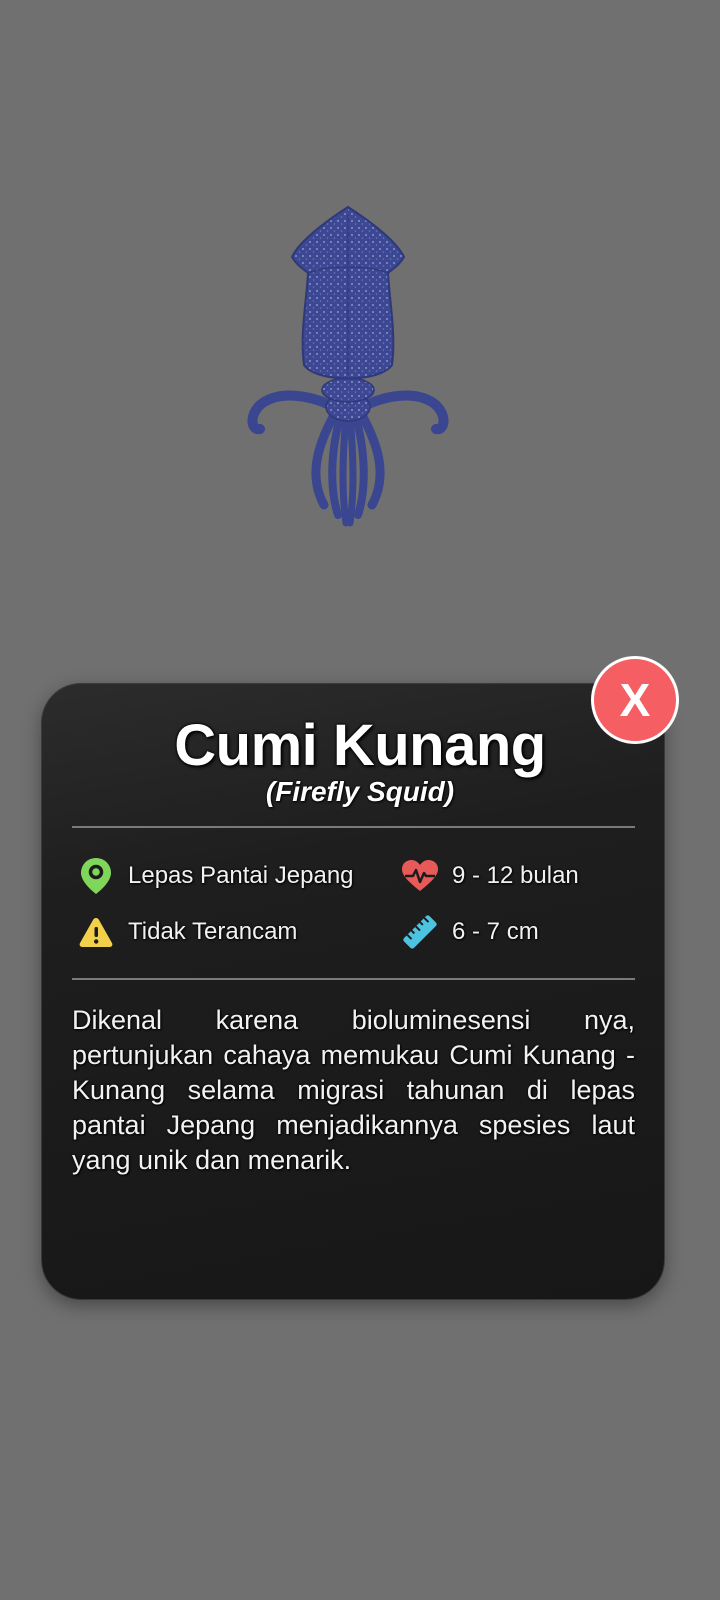  Describe the element at coordinates (420, 876) in the screenshot. I see `heart-pulse-icon` at that location.